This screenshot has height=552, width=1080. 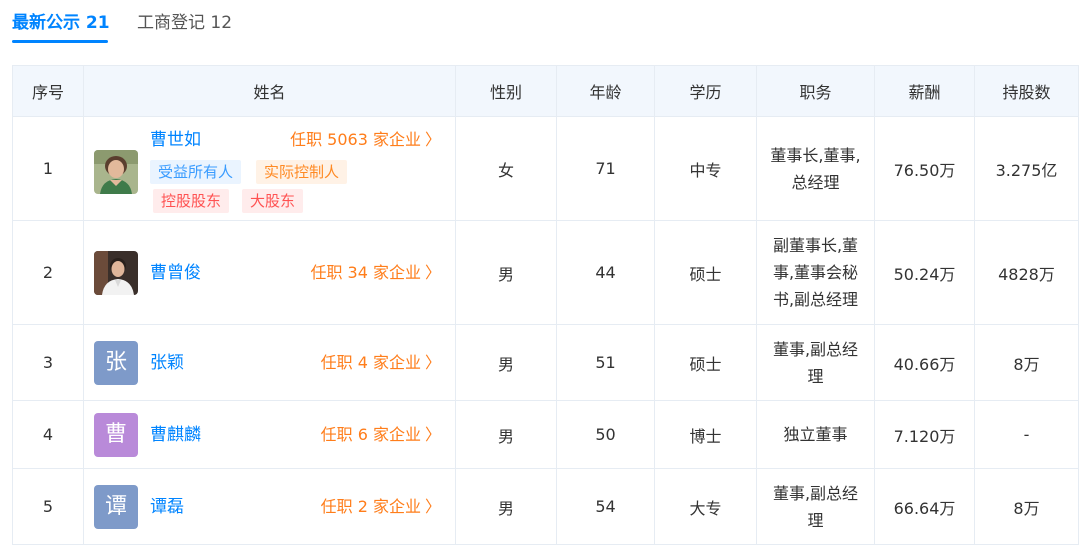 What do you see at coordinates (605, 168) in the screenshot?
I see `row-age: 71` at bounding box center [605, 168].